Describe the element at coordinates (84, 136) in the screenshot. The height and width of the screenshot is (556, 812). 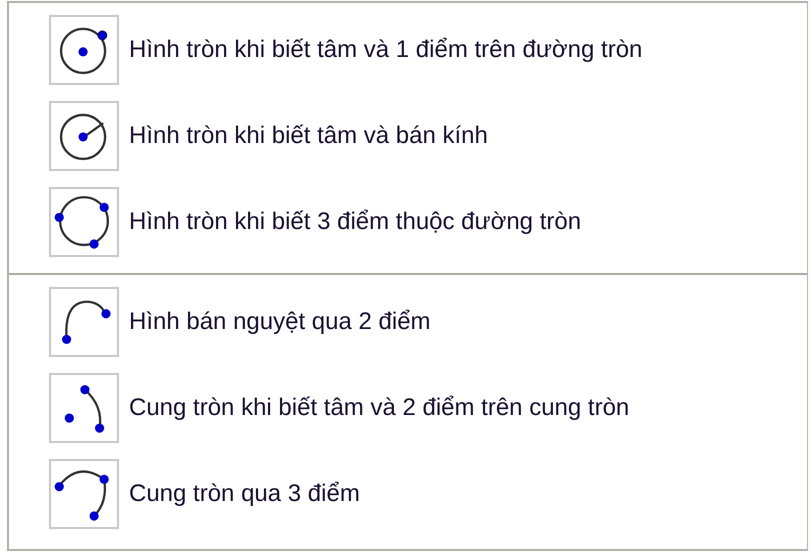
I see `circle-with-radius-icon` at that location.